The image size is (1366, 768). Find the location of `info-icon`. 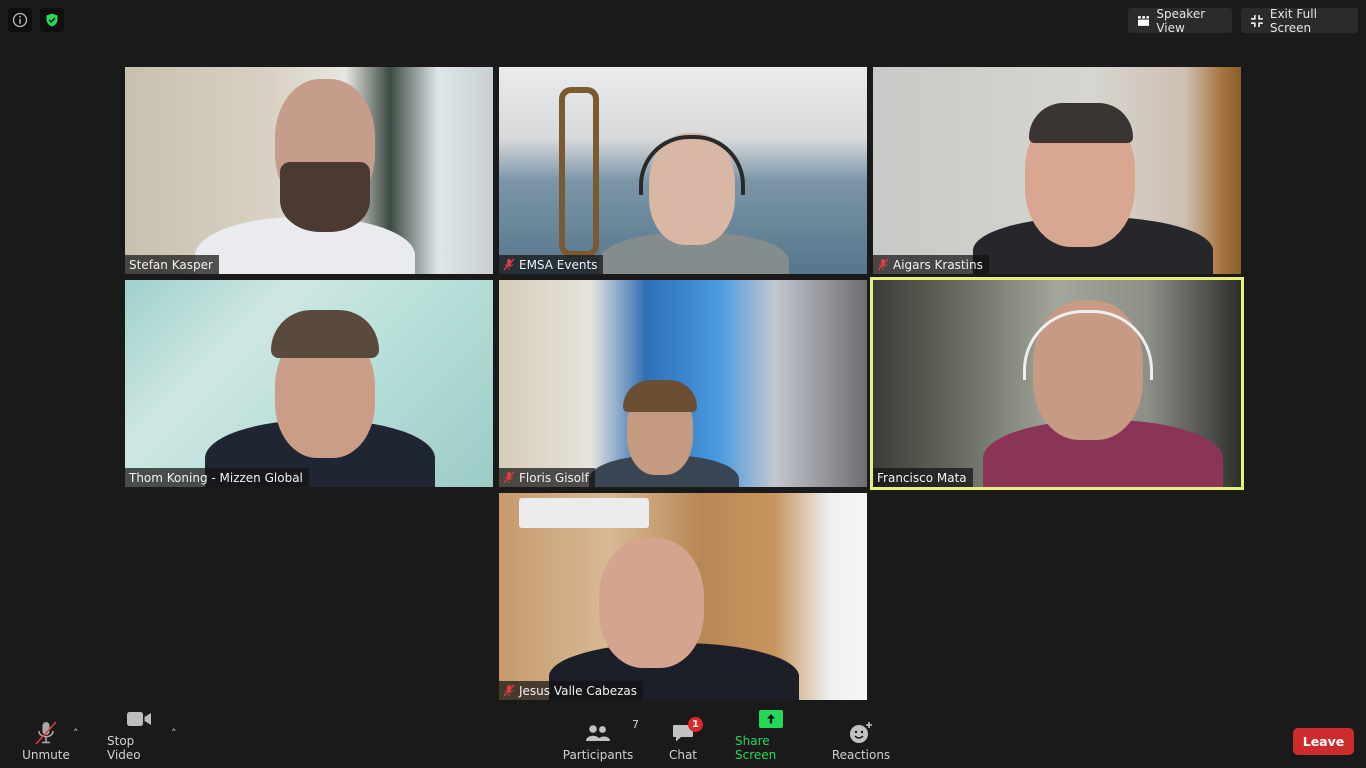

info-icon is located at coordinates (20, 20).